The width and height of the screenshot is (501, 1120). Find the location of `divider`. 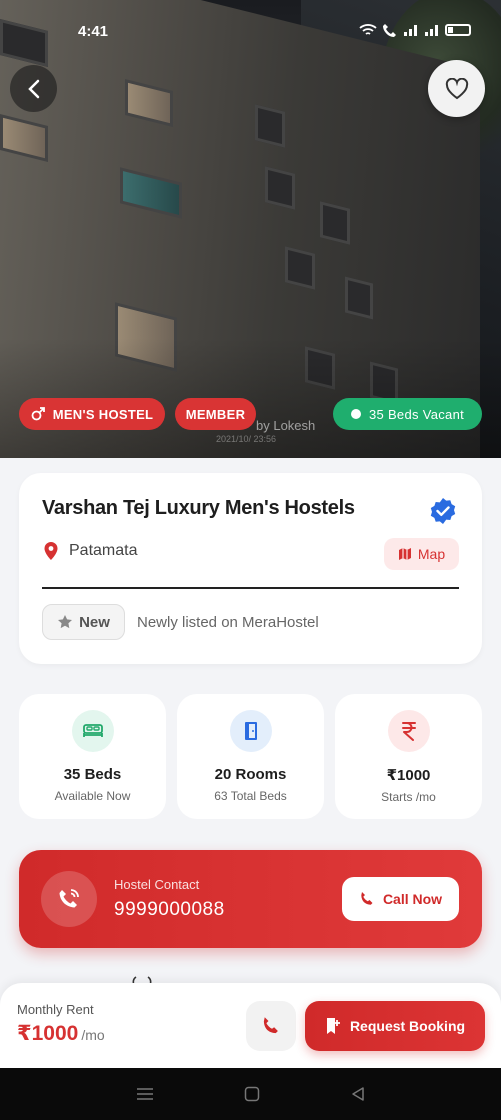

divider is located at coordinates (250, 588).